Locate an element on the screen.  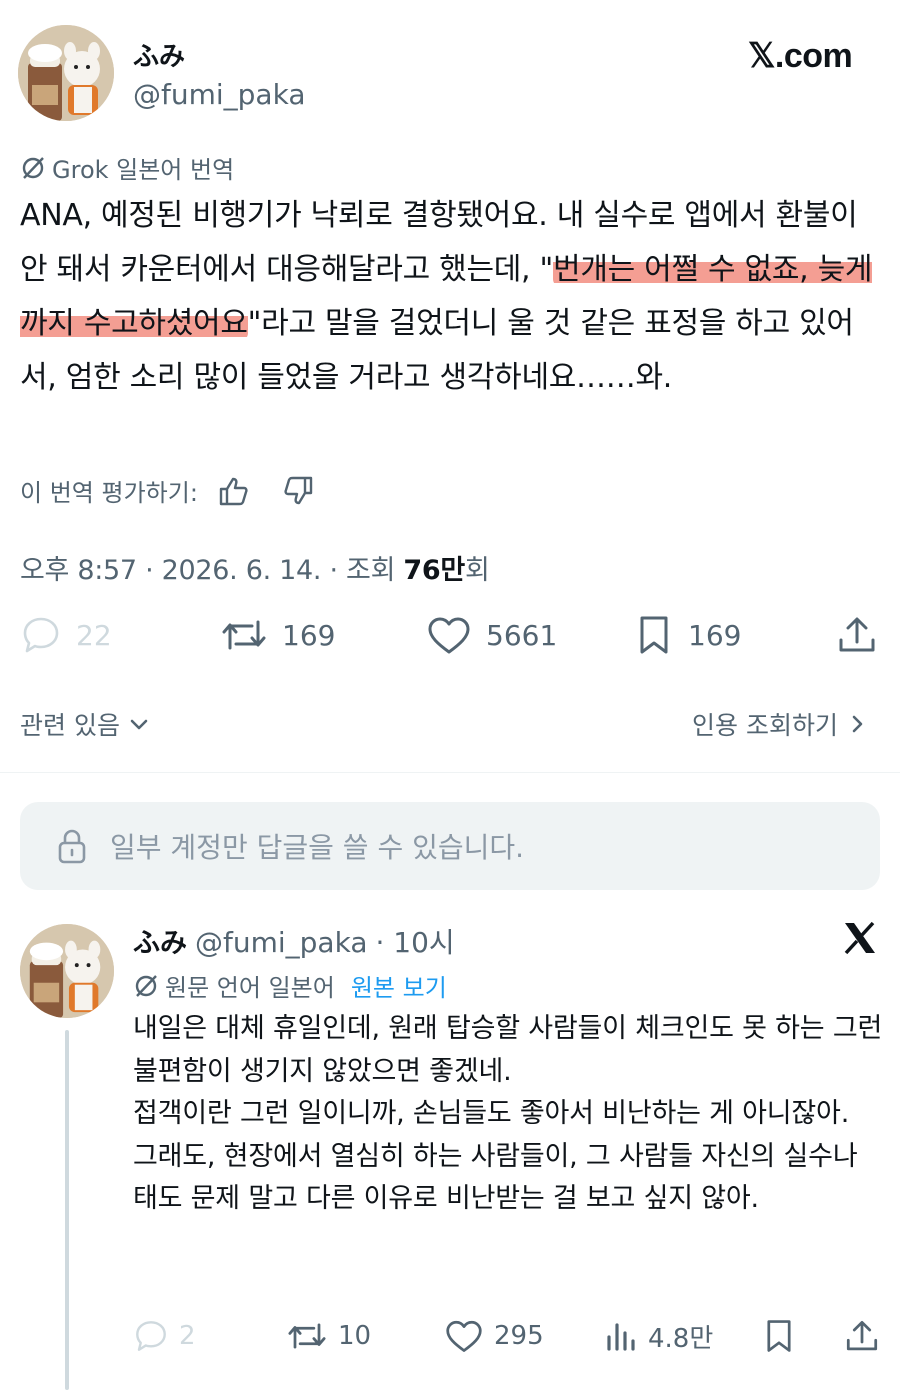
reply-time: · 10시 is located at coordinates (414, 941).